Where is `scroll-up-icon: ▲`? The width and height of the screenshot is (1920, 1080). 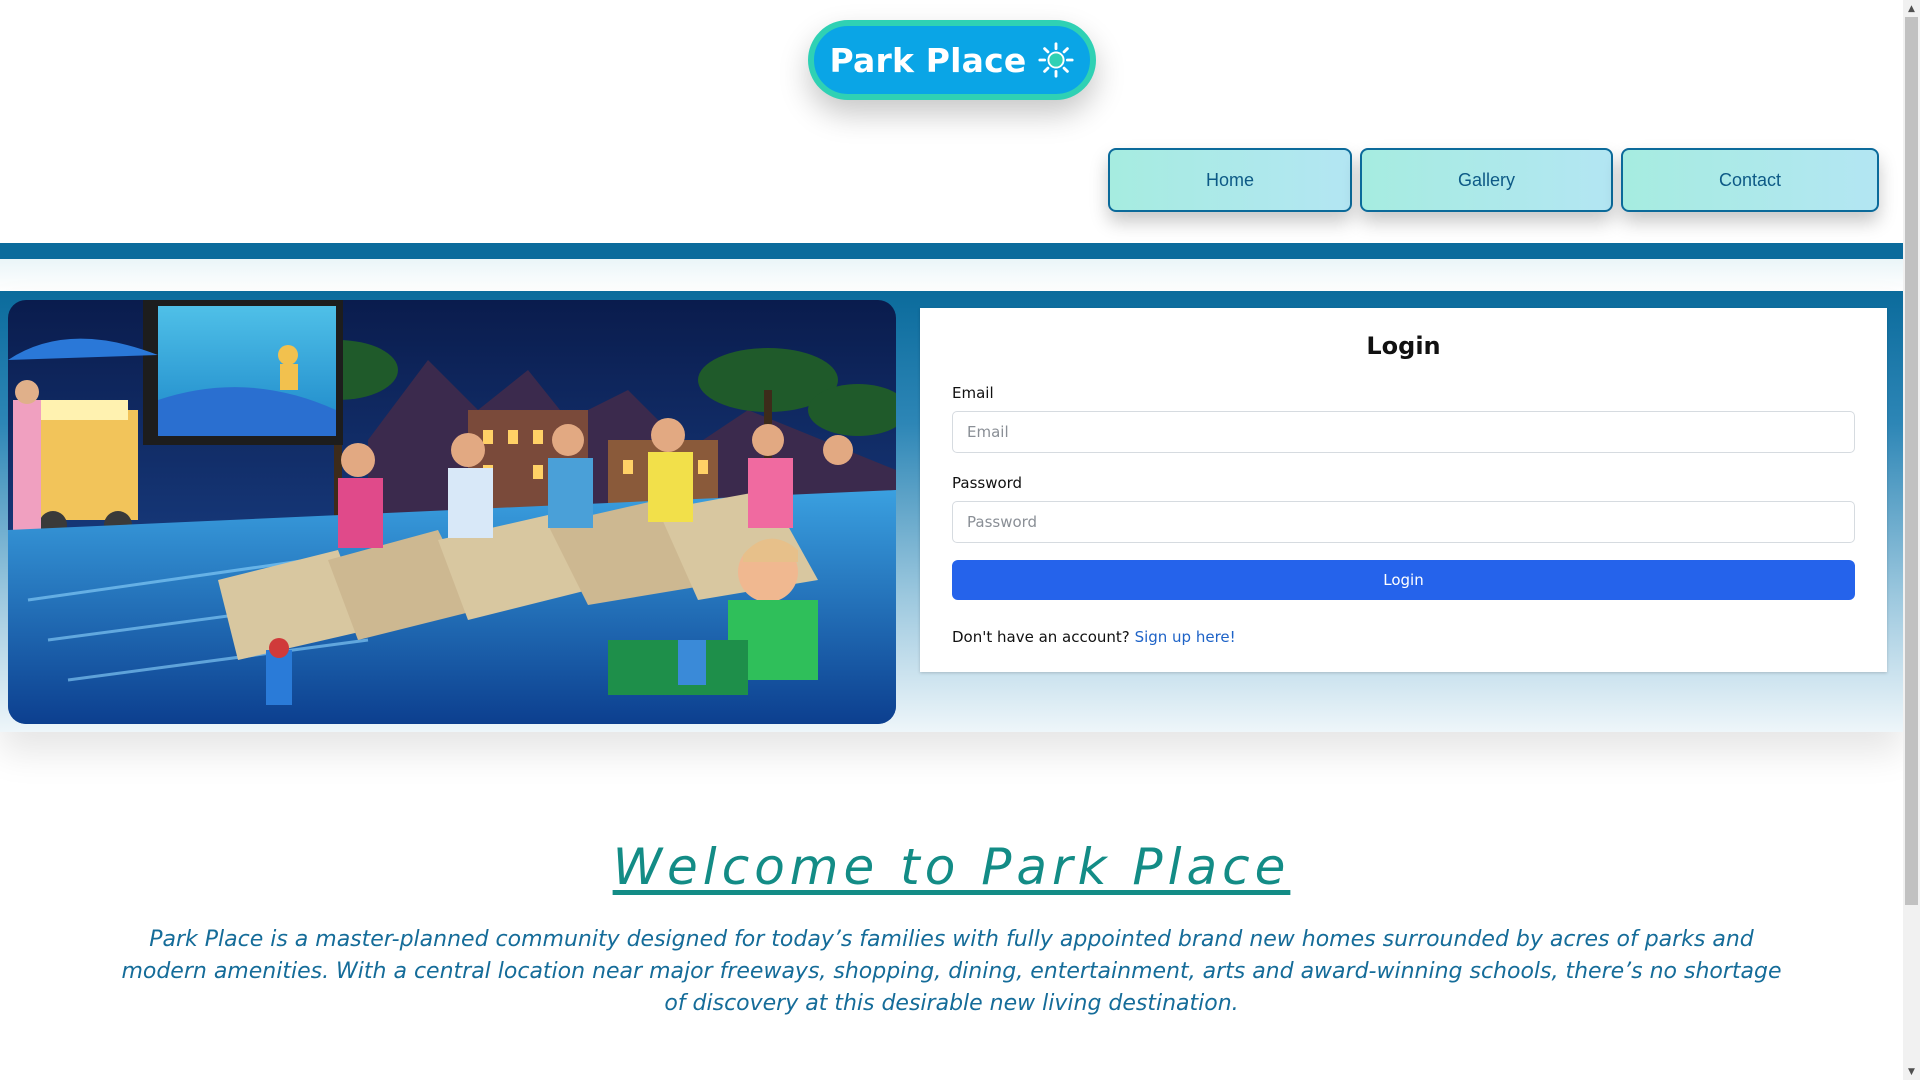
scroll-up-icon: ▲ is located at coordinates (1911, 8).